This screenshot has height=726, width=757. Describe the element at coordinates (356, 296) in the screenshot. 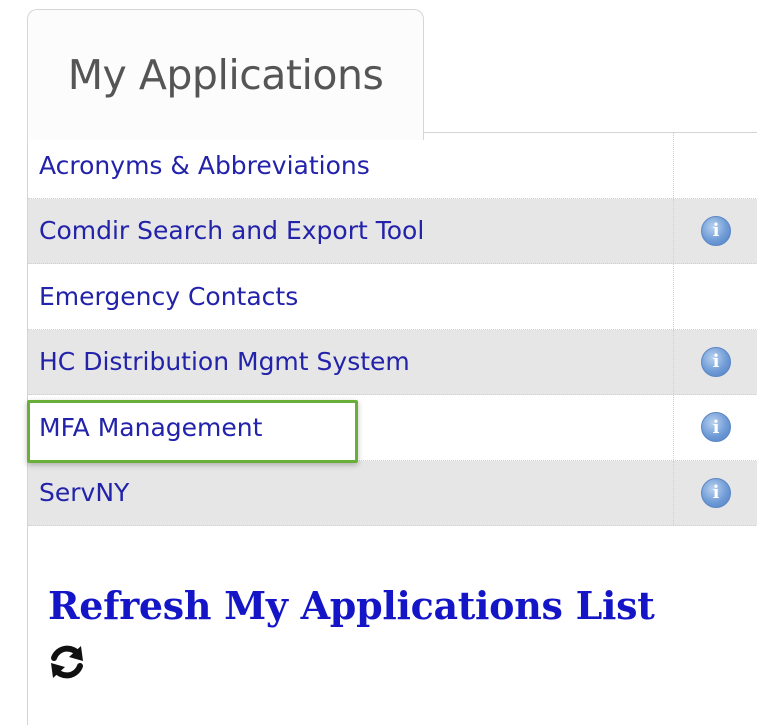

I see `app-link-emergency-contacts: Emergency Contacts` at that location.